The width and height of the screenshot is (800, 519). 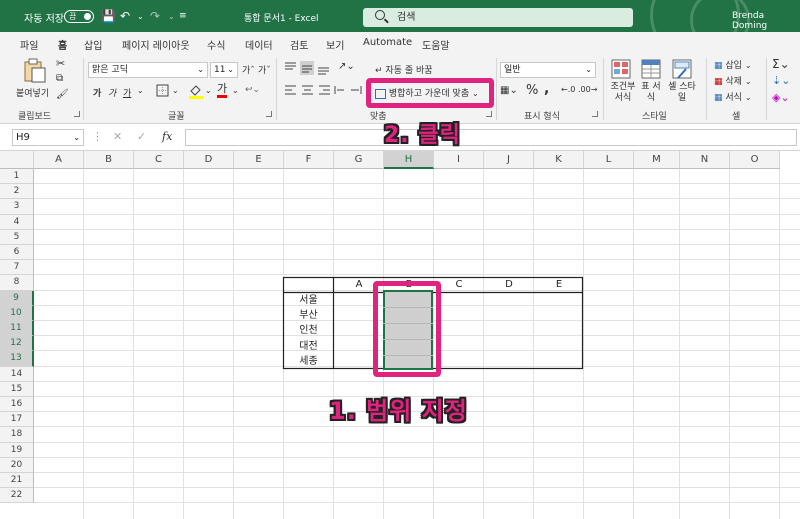 I want to click on paste-icon, so click(x=35, y=71).